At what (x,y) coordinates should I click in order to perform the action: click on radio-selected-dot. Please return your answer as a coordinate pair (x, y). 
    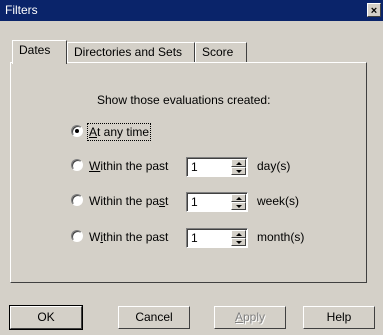
    Looking at the image, I should click on (77, 131).